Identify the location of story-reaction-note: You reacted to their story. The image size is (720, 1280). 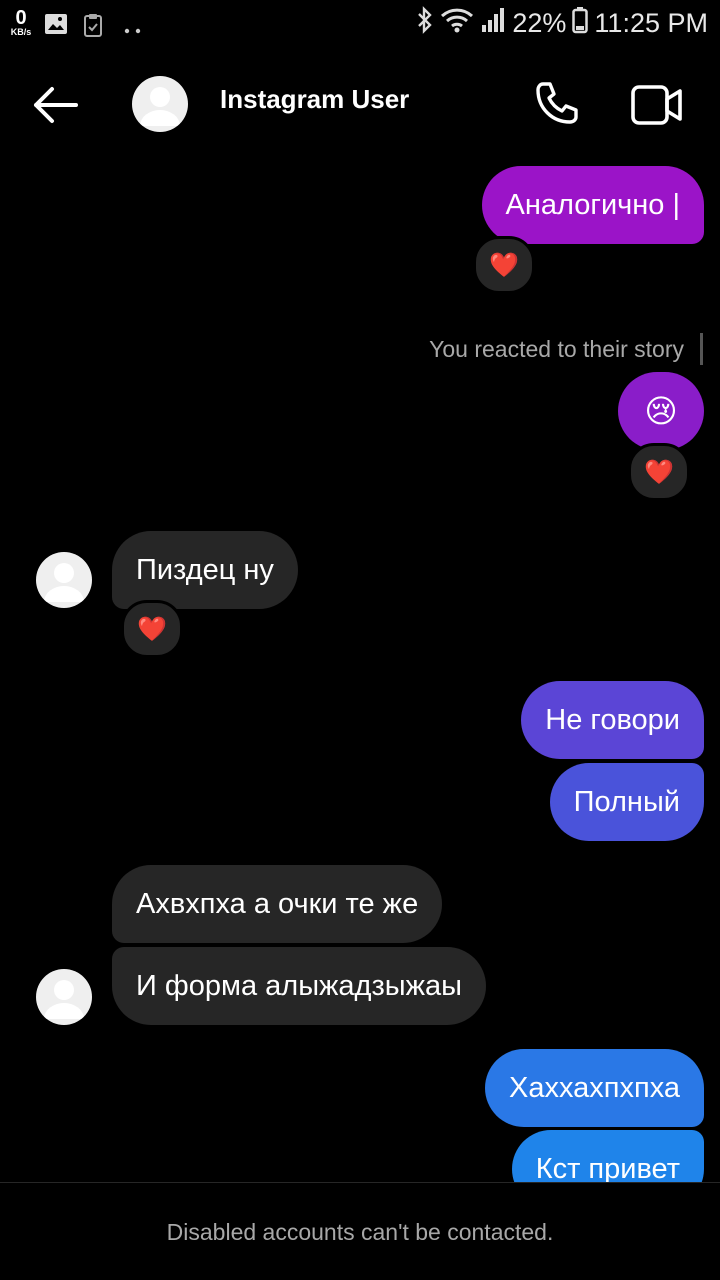
(556, 349).